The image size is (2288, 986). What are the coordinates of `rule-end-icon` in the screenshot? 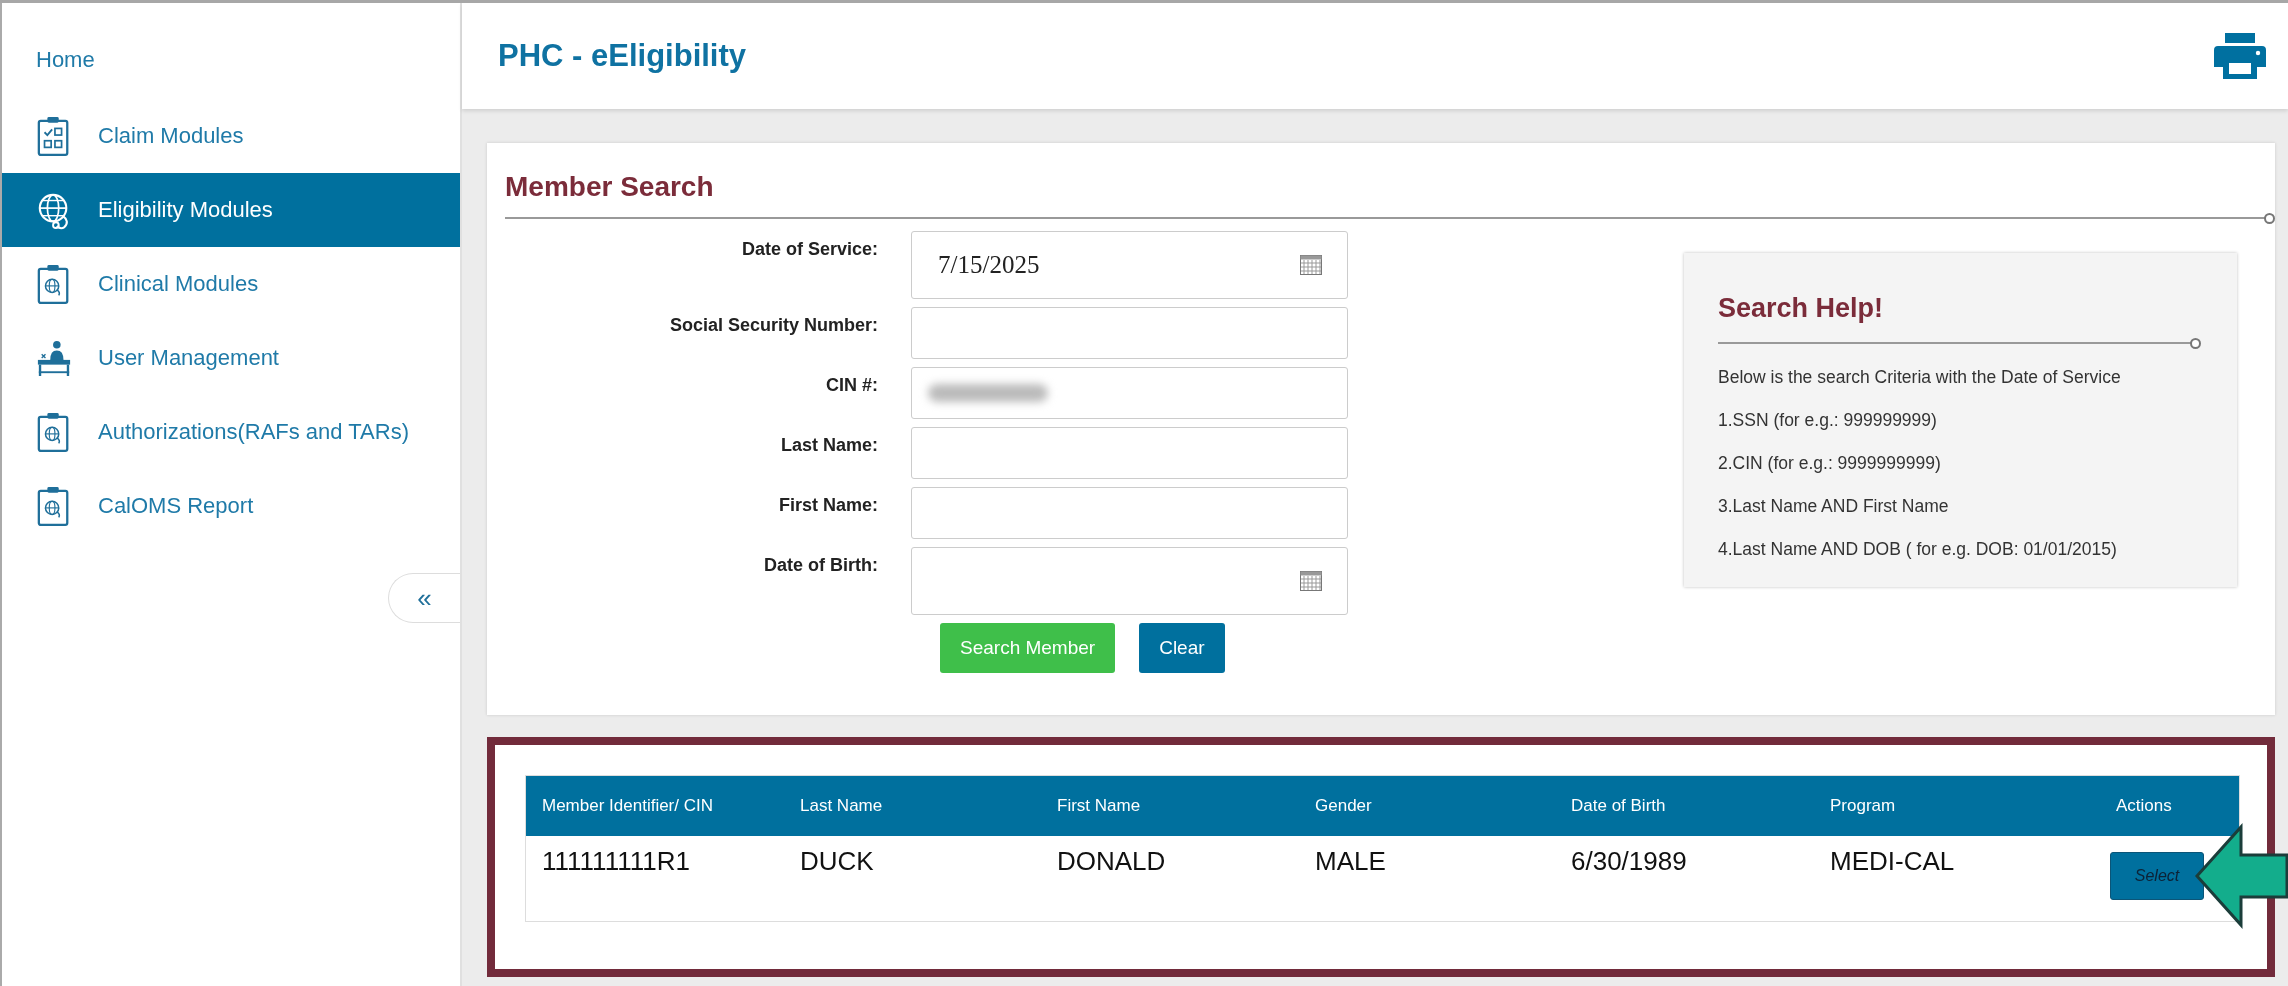 It's located at (2195, 343).